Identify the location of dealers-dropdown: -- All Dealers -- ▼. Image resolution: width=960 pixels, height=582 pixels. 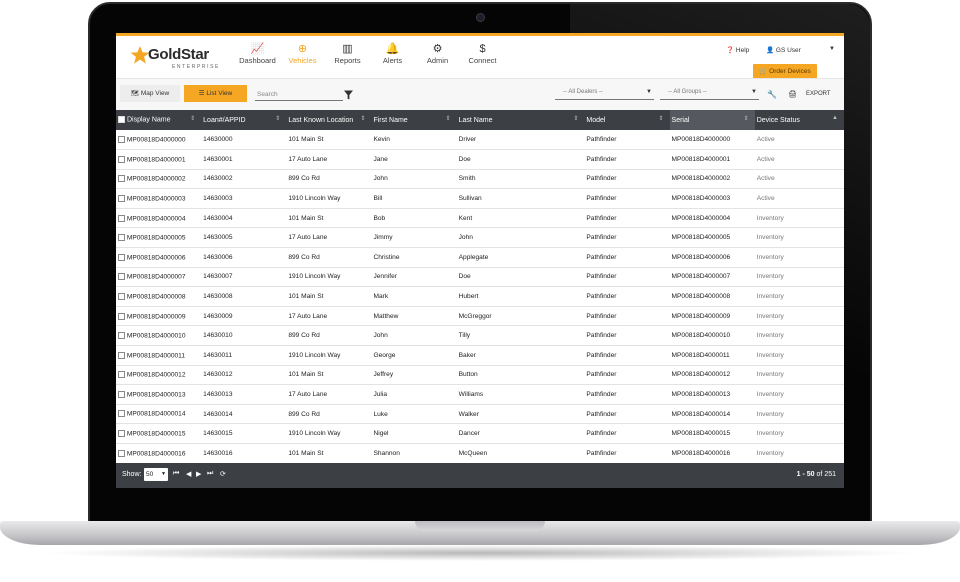
(604, 94).